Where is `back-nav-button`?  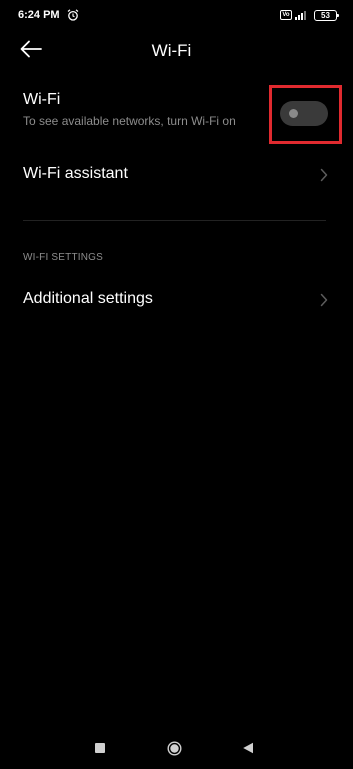 back-nav-button is located at coordinates (248, 748).